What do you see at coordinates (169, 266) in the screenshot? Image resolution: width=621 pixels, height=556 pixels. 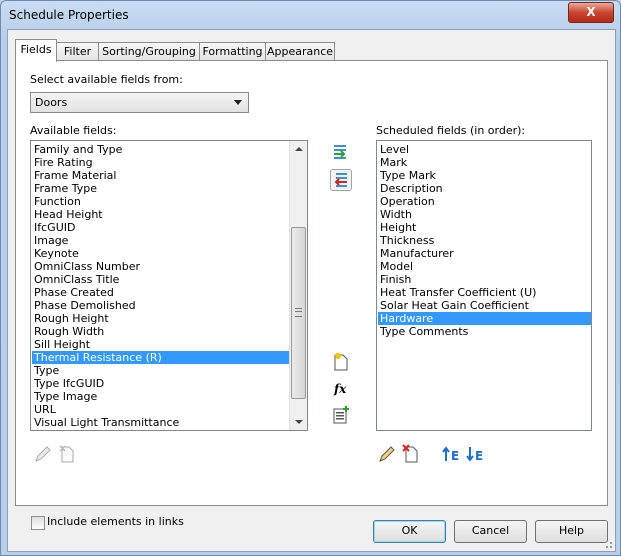 I see `available-field-list-item: OmniClass Number` at bounding box center [169, 266].